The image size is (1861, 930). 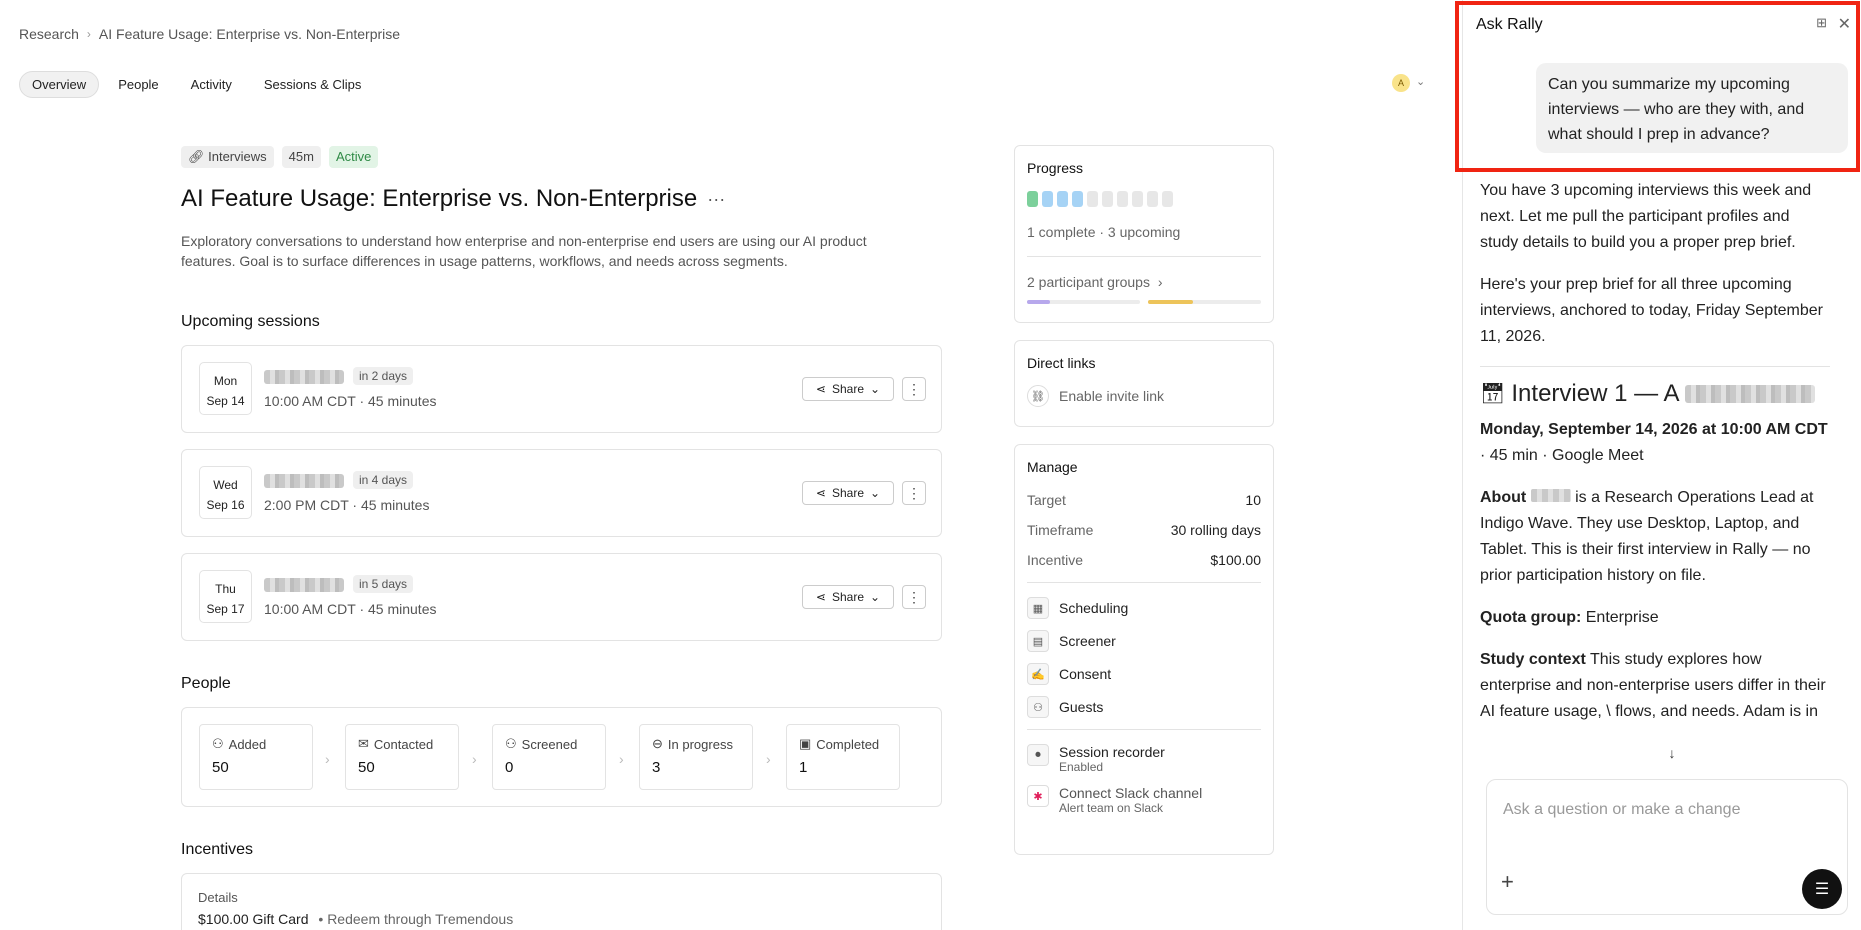 What do you see at coordinates (49, 34) in the screenshot?
I see `breadcrumb-research-link: Research` at bounding box center [49, 34].